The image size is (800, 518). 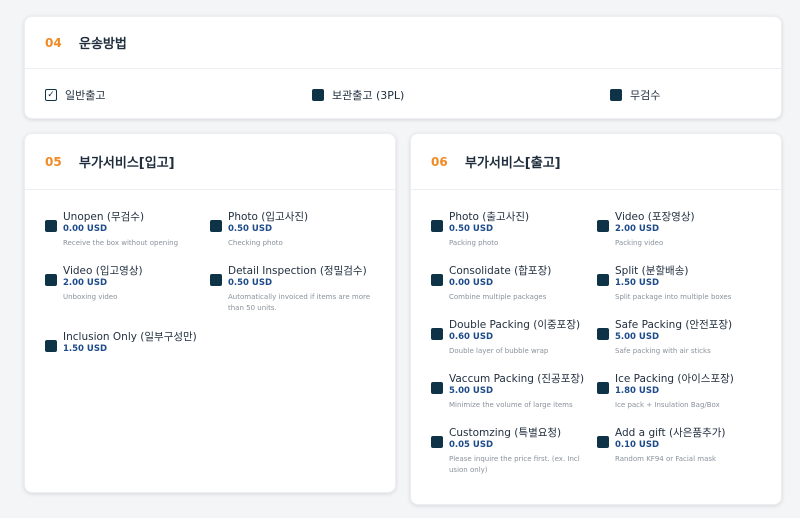 I want to click on service-description: Safe packing with air sticks, so click(x=663, y=351).